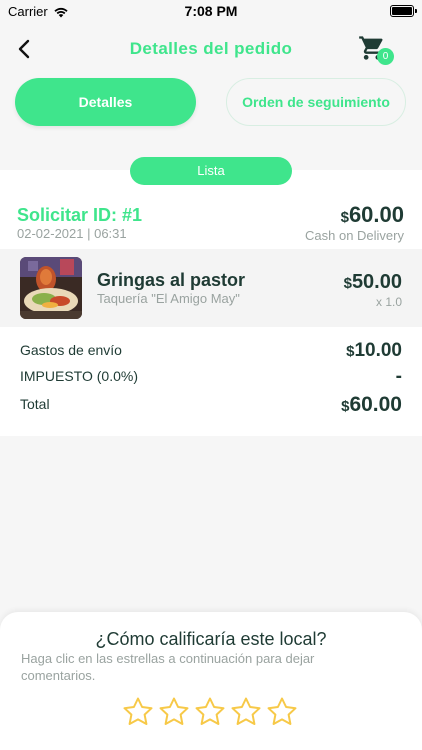 The height and width of the screenshot is (750, 422). I want to click on payment-method: Cash on Delivery, so click(354, 235).